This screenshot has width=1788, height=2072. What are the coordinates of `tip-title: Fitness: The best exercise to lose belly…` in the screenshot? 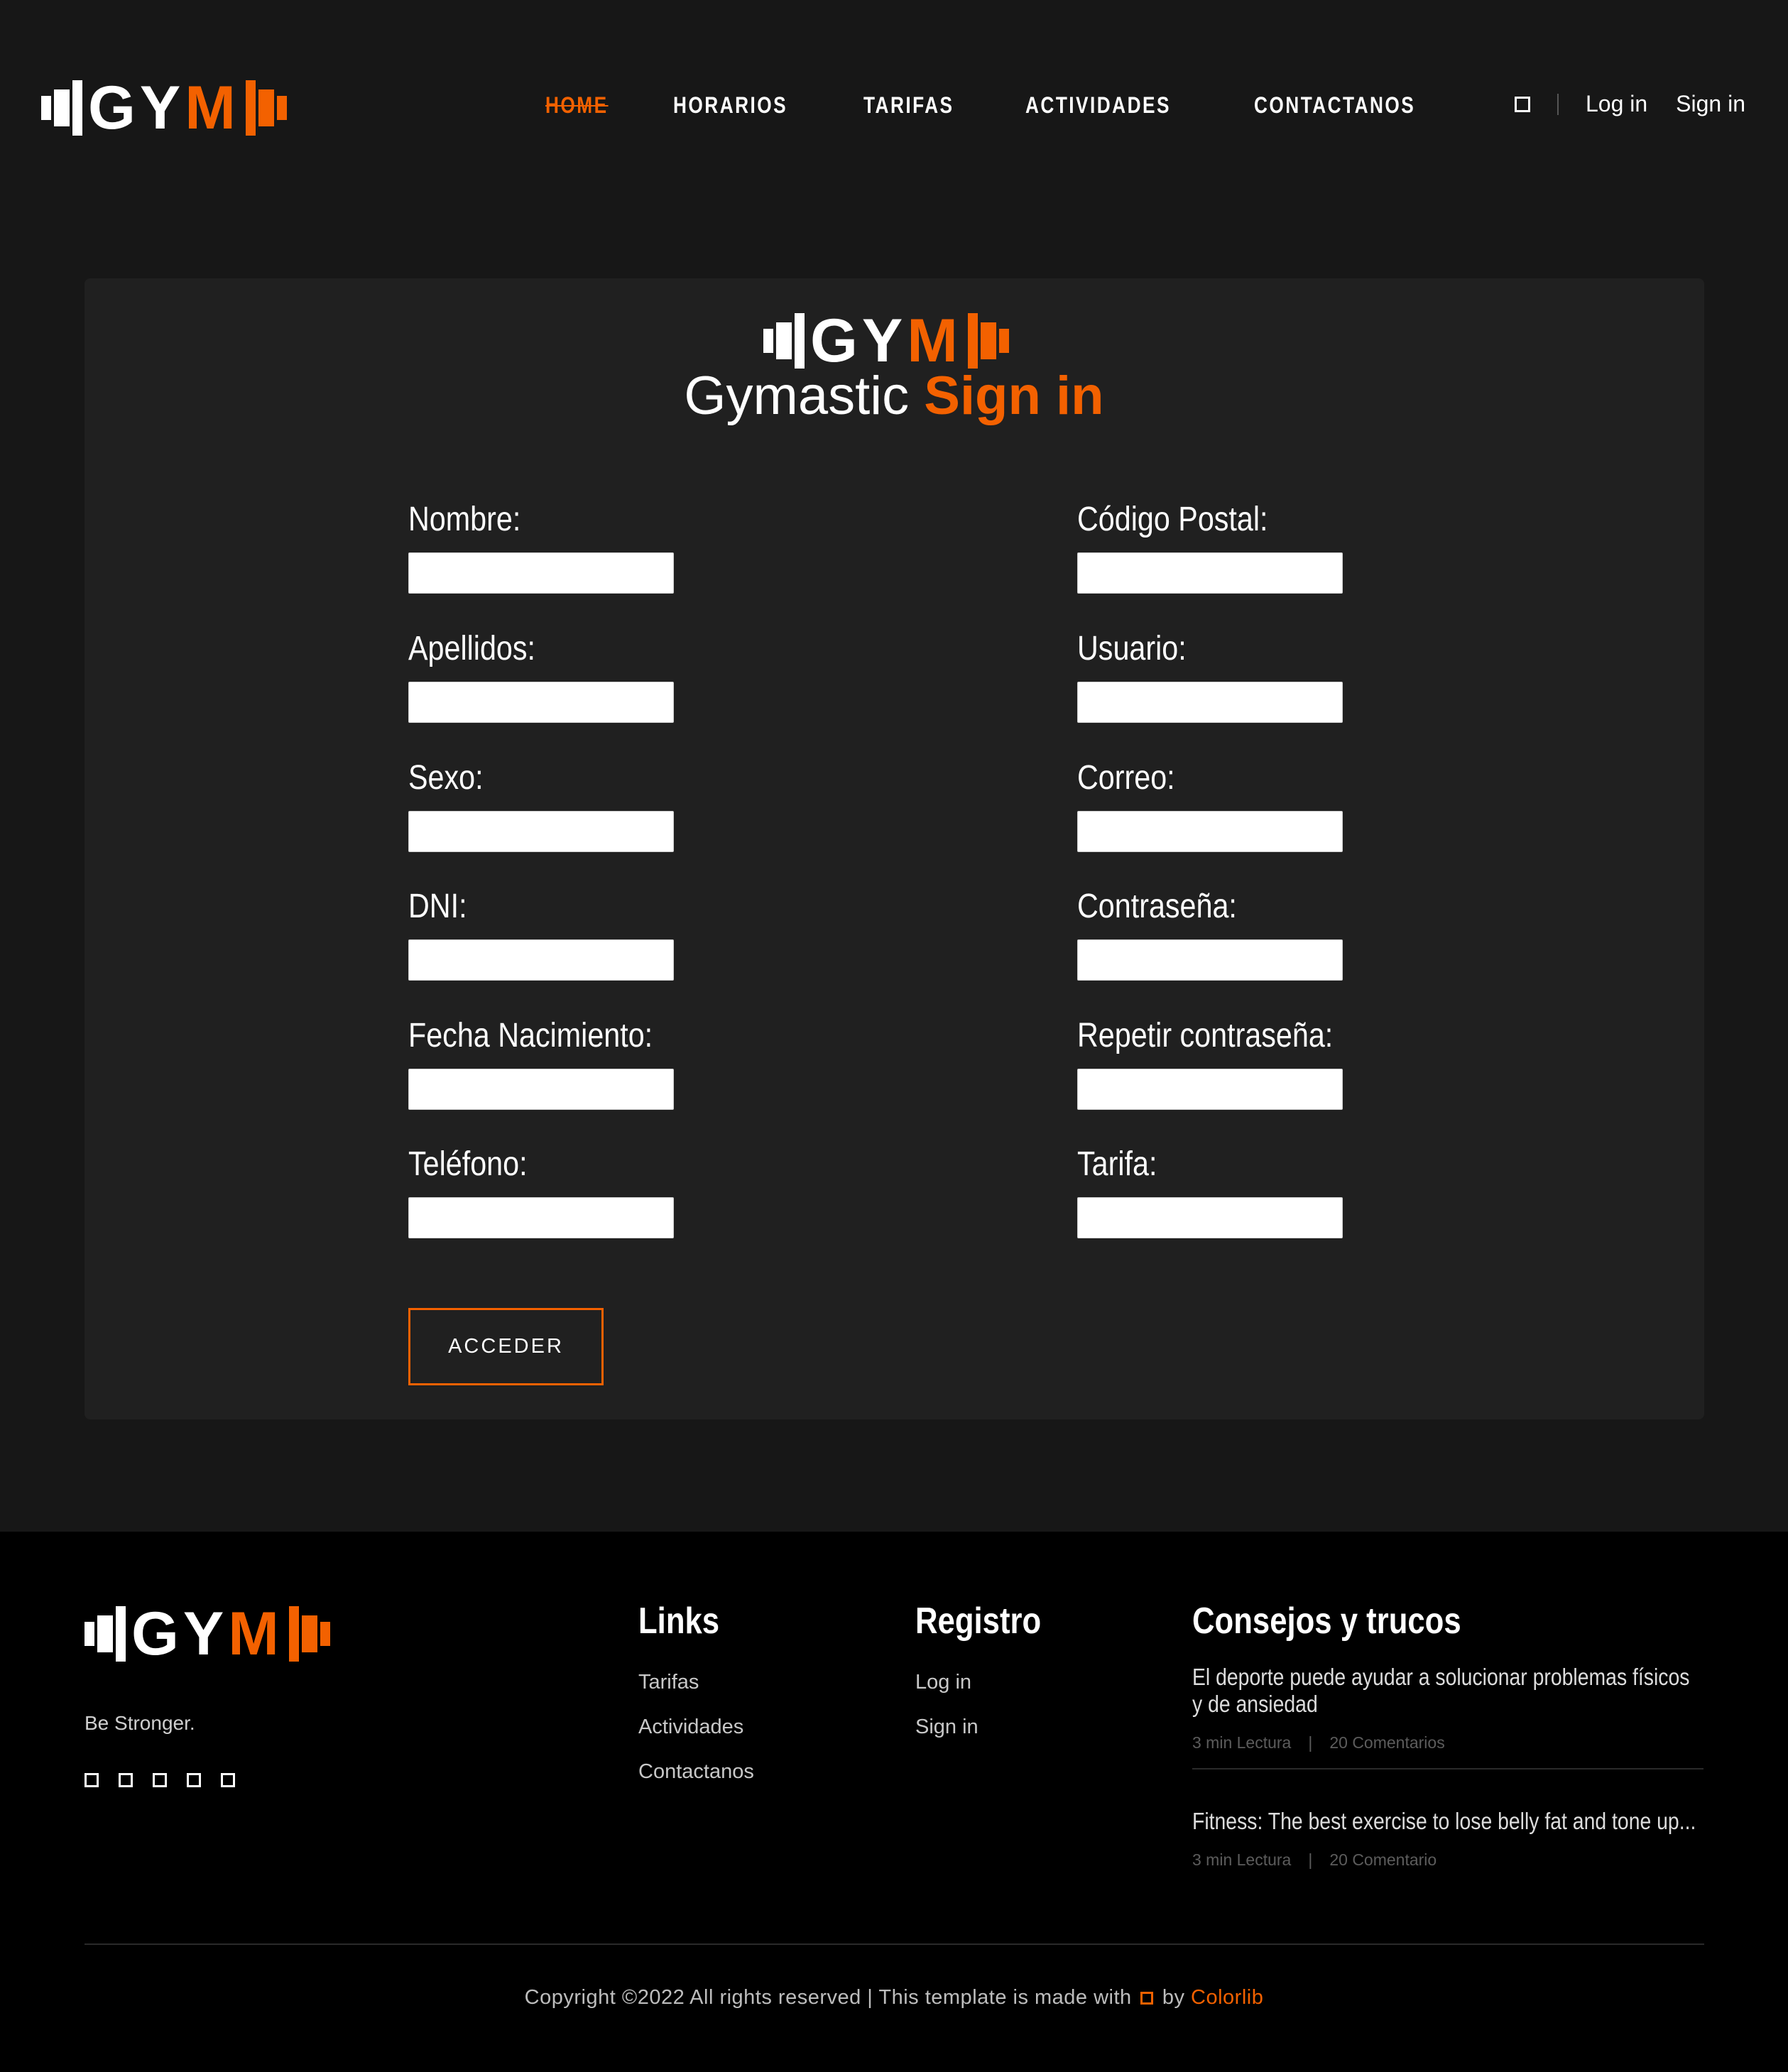 It's located at (1447, 1821).